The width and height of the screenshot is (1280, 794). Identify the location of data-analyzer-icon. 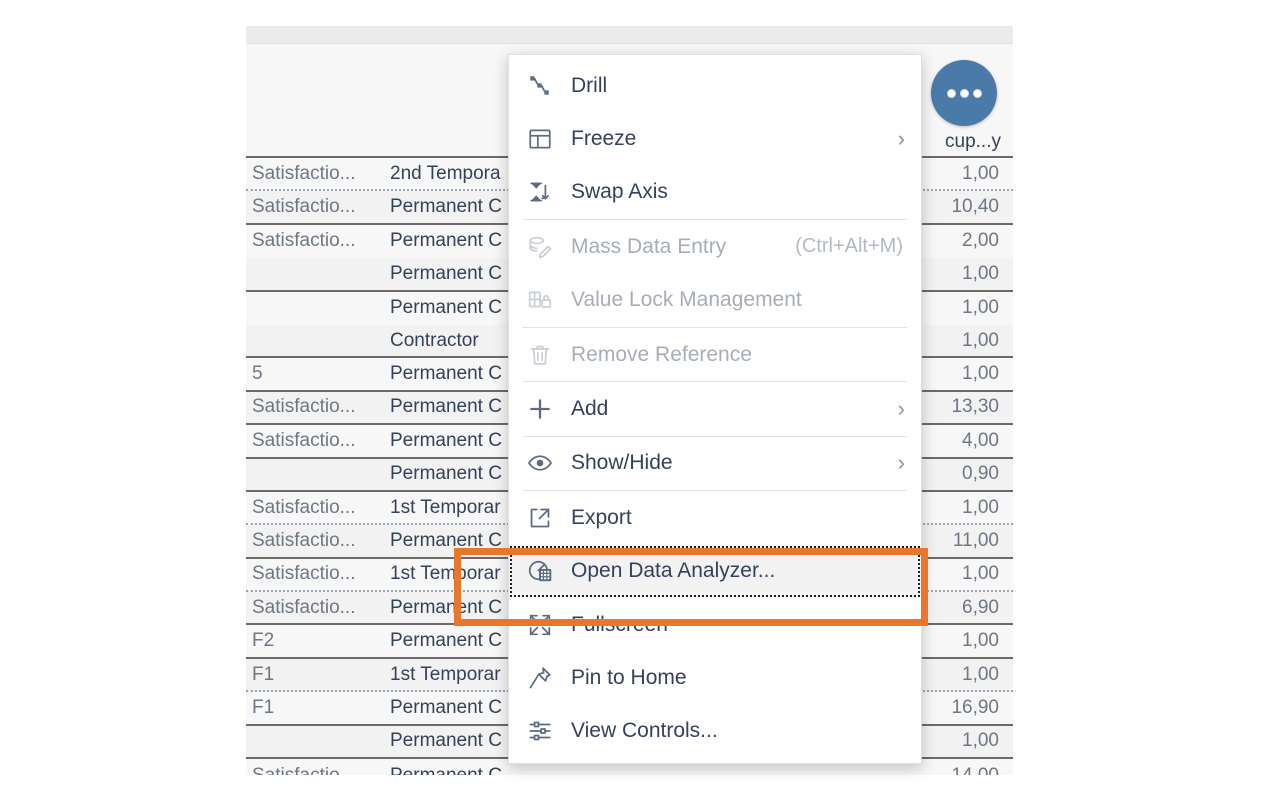
(540, 571).